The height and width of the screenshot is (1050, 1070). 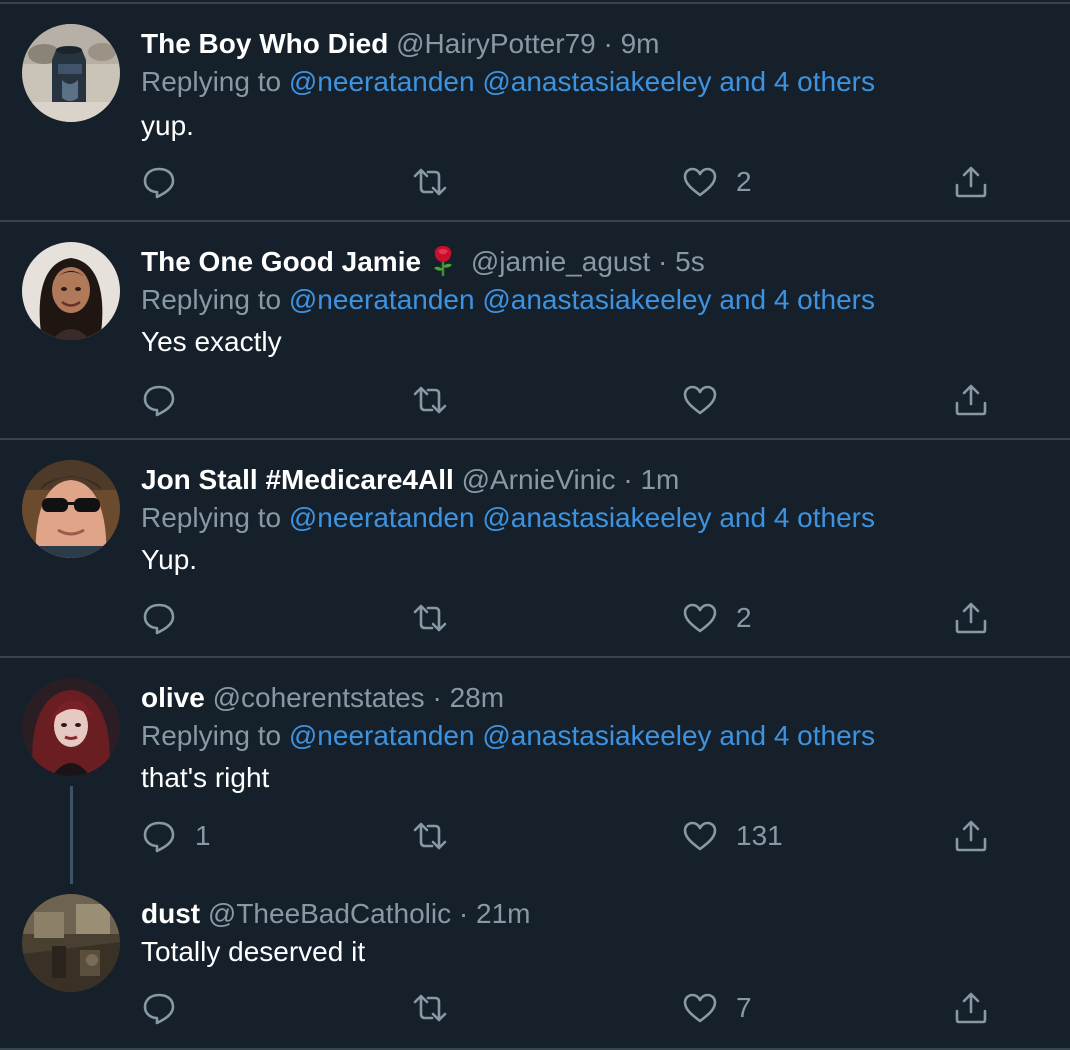 I want to click on reply-count: 1, so click(x=203, y=835).